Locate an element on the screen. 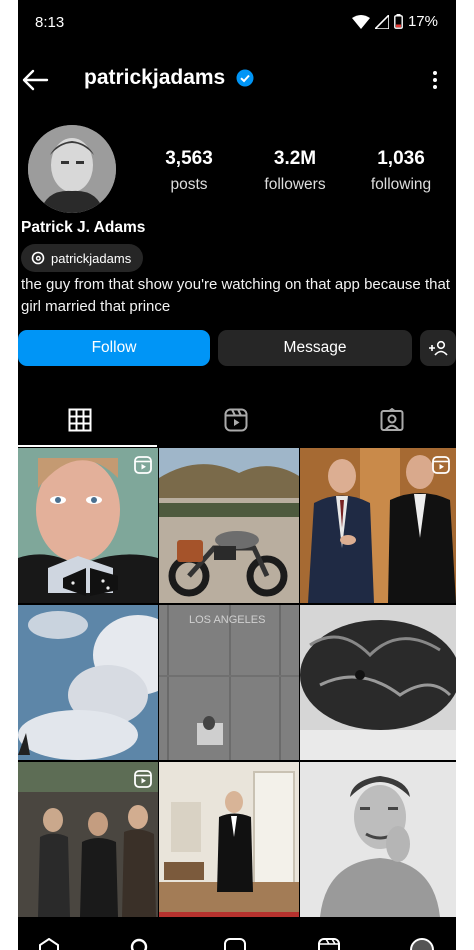 The image size is (474, 950). signal-icon is located at coordinates (381, 21).